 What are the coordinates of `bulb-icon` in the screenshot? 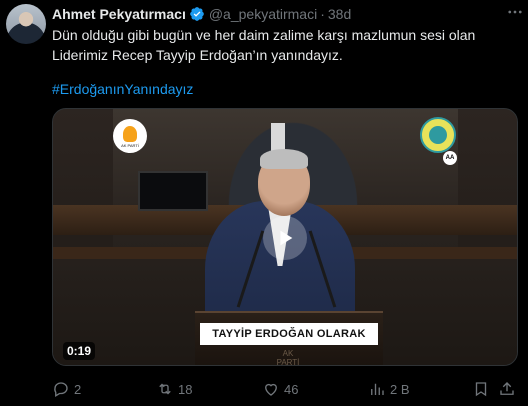 It's located at (130, 134).